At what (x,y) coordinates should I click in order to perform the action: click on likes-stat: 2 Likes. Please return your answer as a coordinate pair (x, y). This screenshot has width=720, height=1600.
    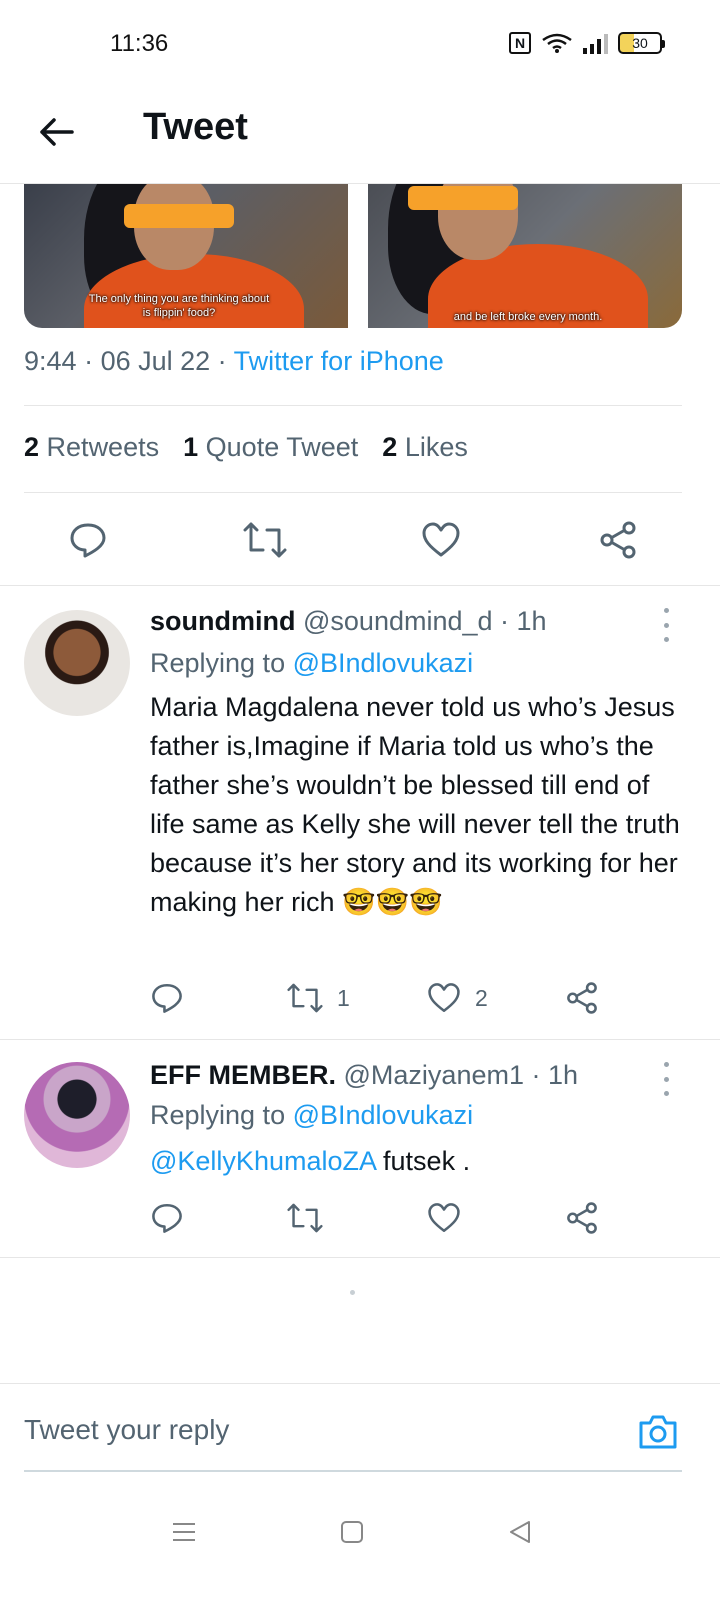
    Looking at the image, I should click on (425, 447).